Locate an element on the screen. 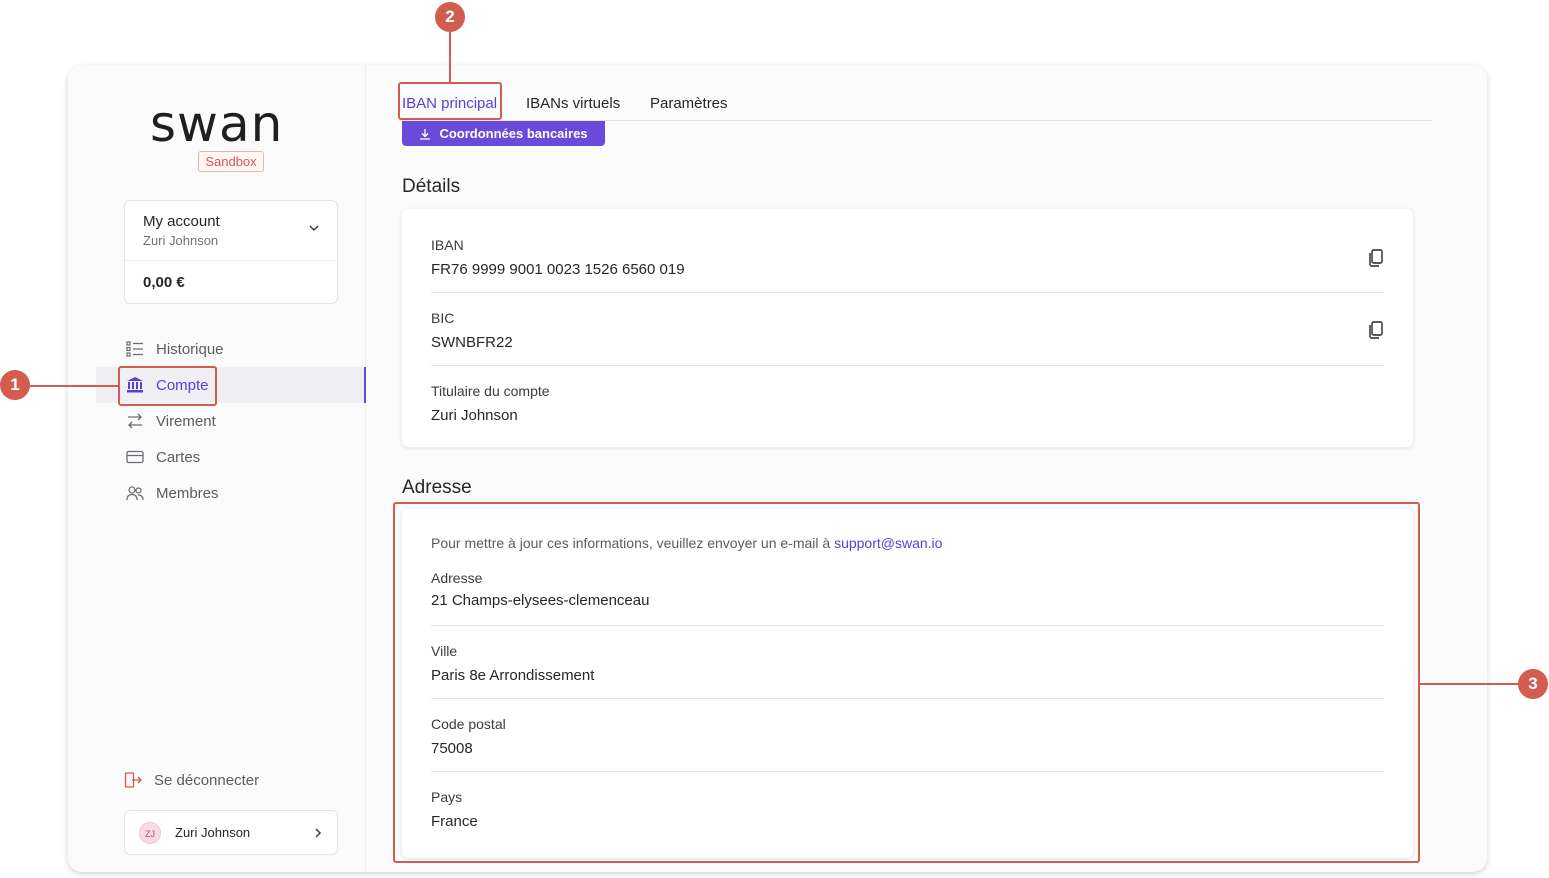 This screenshot has height=878, width=1549. chevron-down-icon is located at coordinates (314, 228).